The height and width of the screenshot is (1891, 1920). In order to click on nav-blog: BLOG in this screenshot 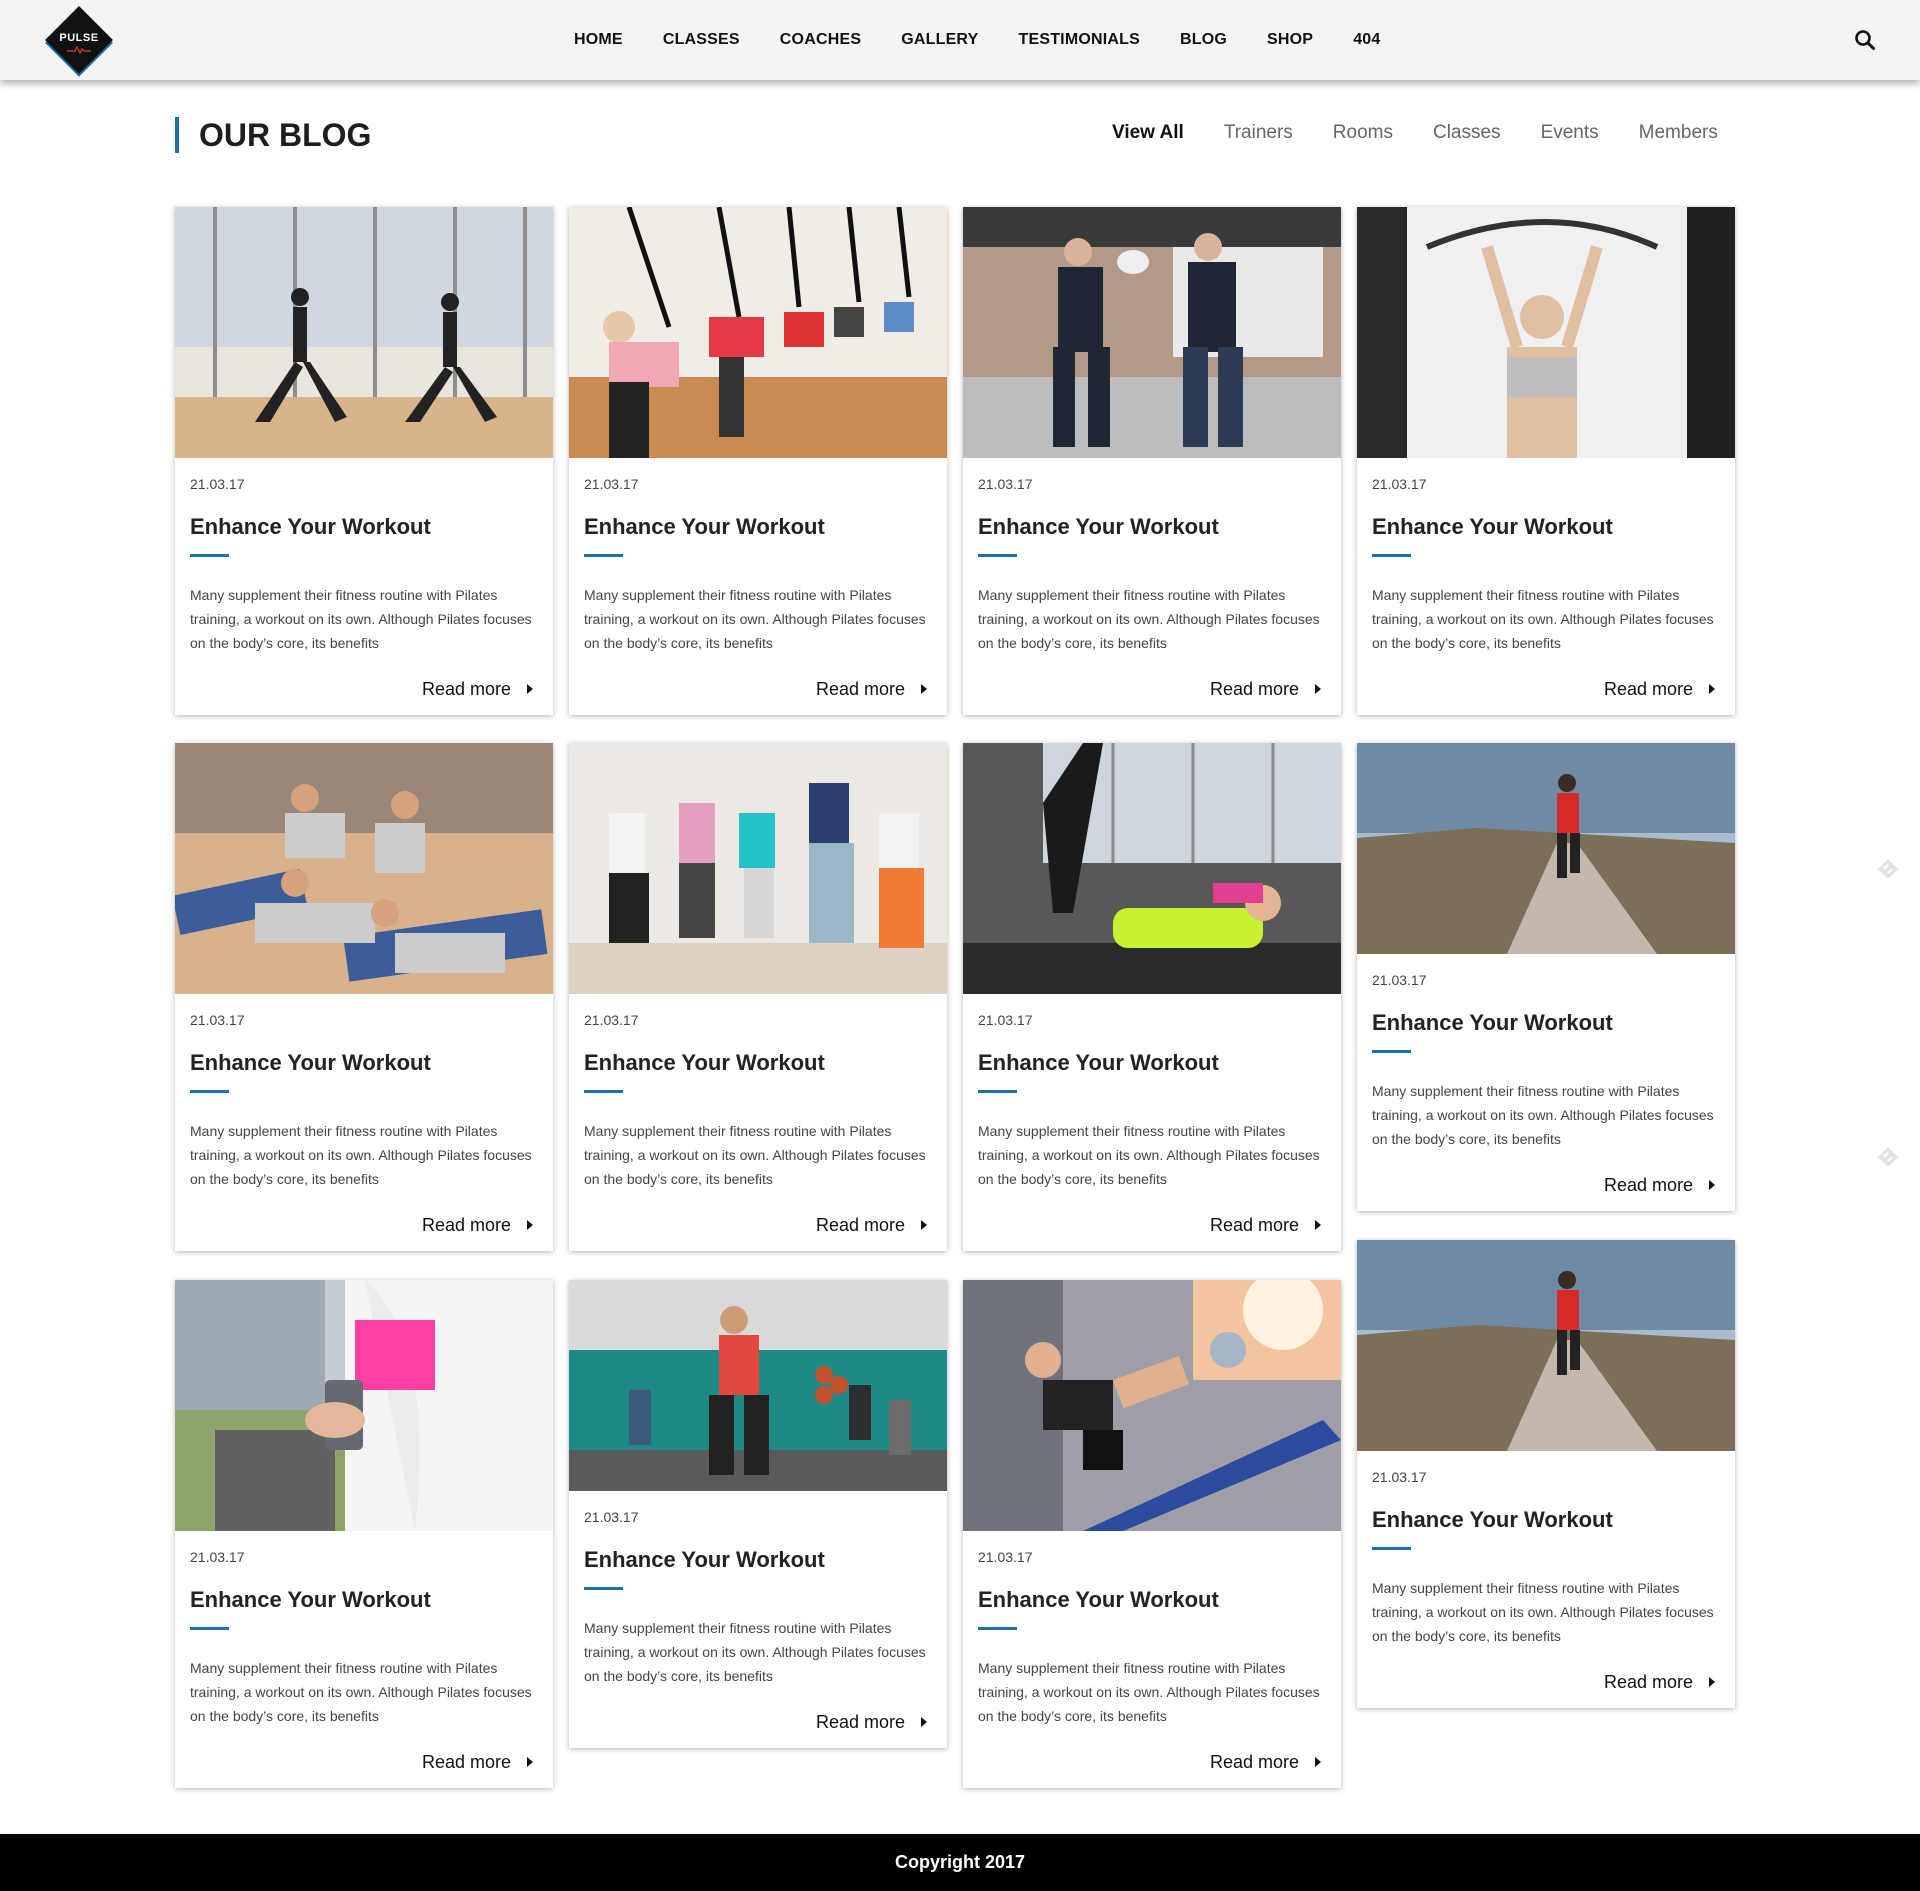, I will do `click(1203, 40)`.